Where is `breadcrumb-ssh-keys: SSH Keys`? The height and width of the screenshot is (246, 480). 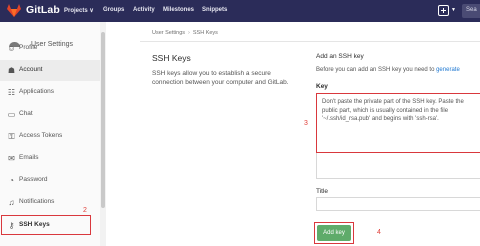
breadcrumb-ssh-keys: SSH Keys is located at coordinates (205, 33).